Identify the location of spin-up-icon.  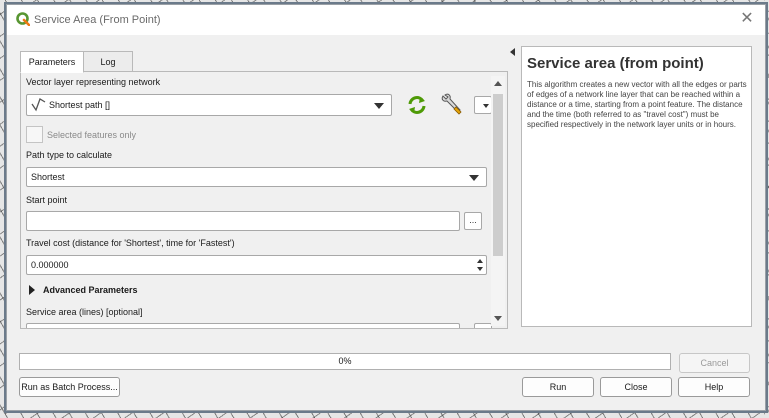
(480, 261).